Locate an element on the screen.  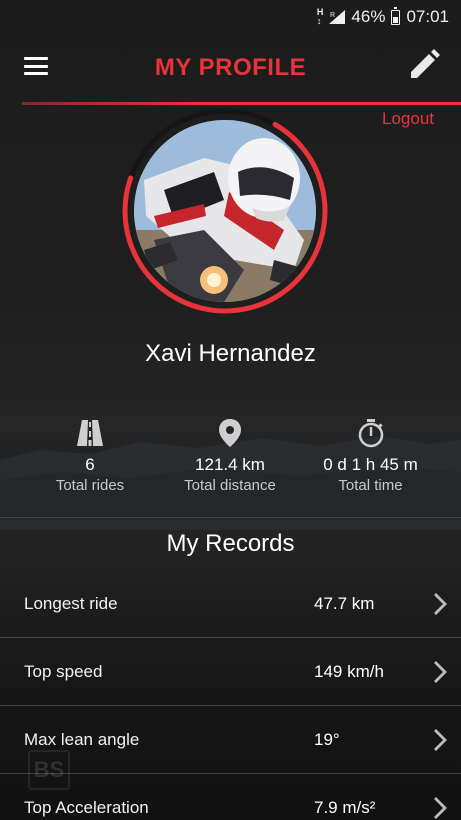
record-row-max-lean-angle: Max lean angle 19° is located at coordinates (230, 740).